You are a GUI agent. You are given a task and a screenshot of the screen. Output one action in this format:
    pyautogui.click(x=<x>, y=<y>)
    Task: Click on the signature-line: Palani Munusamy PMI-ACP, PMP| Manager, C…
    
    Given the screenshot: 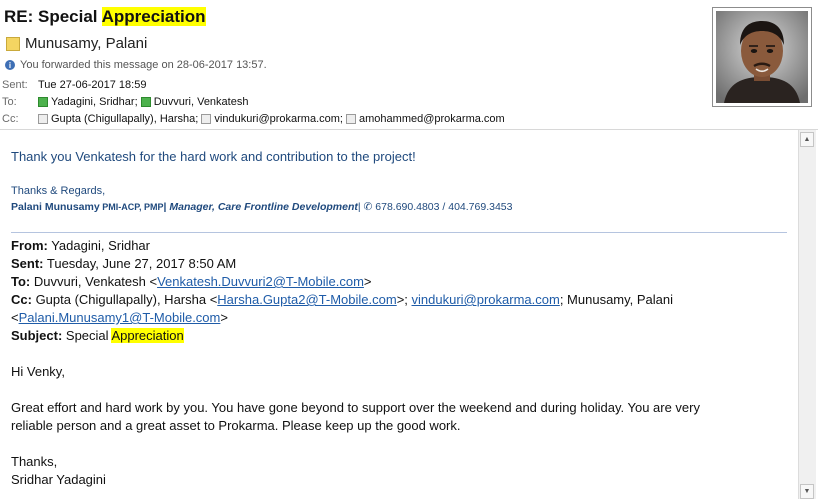 What is the action you would take?
    pyautogui.click(x=261, y=207)
    